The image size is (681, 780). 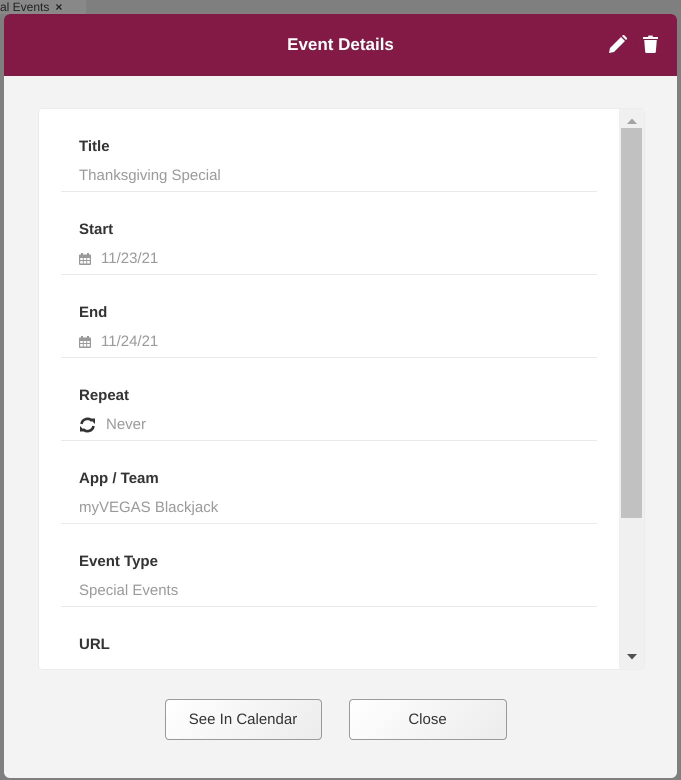 I want to click on pencil-icon, so click(x=618, y=44).